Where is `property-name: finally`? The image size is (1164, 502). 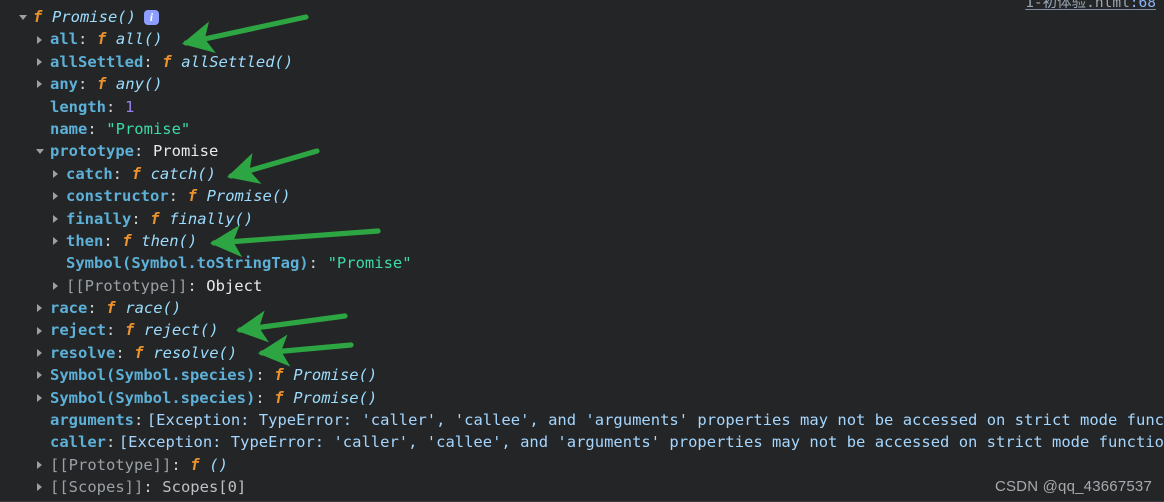 property-name: finally is located at coordinates (99, 218).